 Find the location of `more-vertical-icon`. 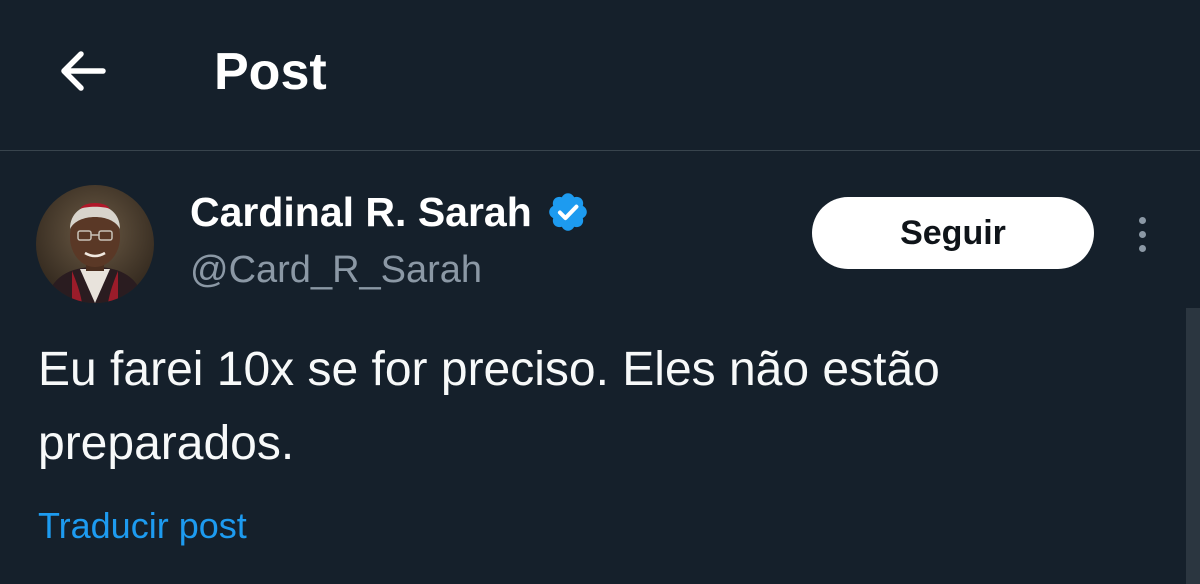

more-vertical-icon is located at coordinates (1142, 220).